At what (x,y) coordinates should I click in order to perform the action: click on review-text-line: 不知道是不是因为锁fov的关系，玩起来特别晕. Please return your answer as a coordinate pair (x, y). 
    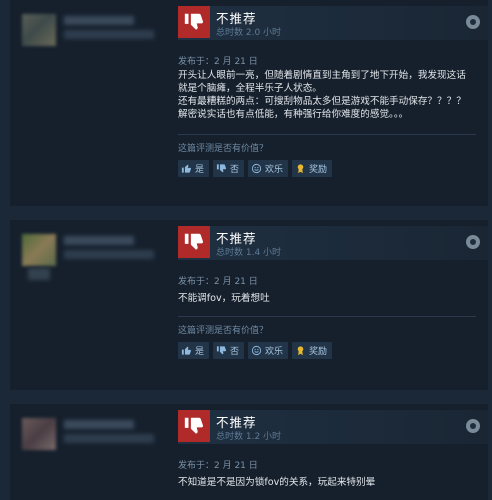
    Looking at the image, I should click on (277, 482).